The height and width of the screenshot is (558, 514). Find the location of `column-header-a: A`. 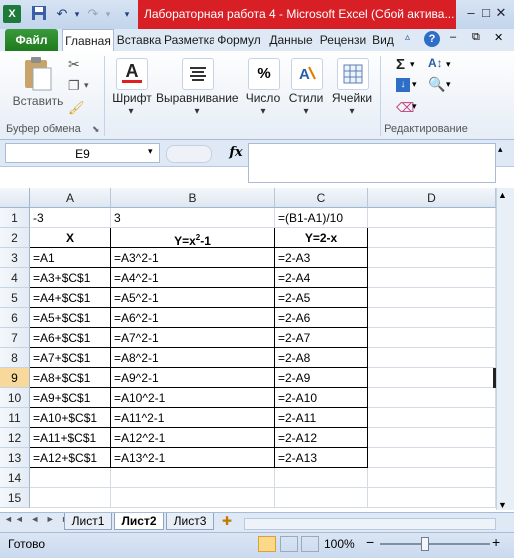

column-header-a: A is located at coordinates (70, 198).